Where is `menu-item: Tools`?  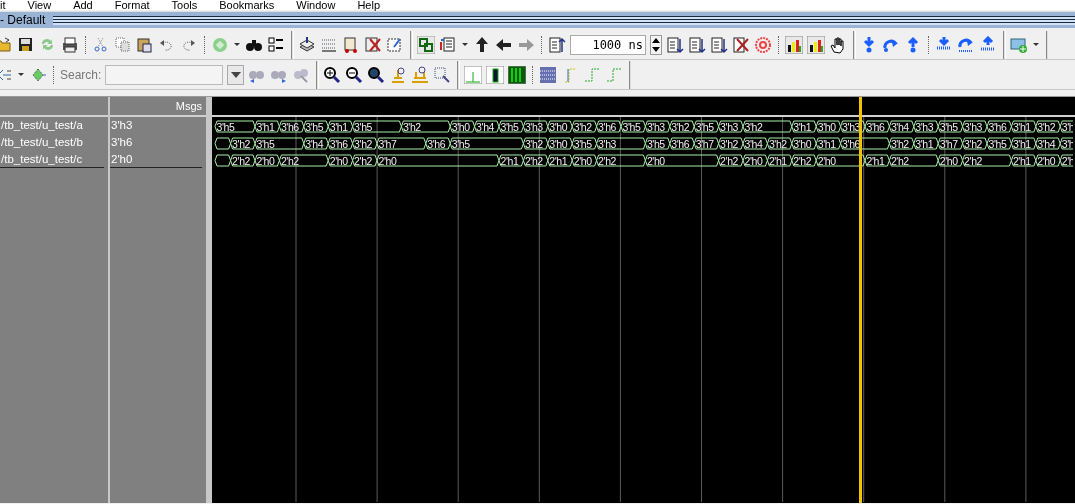
menu-item: Tools is located at coordinates (184, 5).